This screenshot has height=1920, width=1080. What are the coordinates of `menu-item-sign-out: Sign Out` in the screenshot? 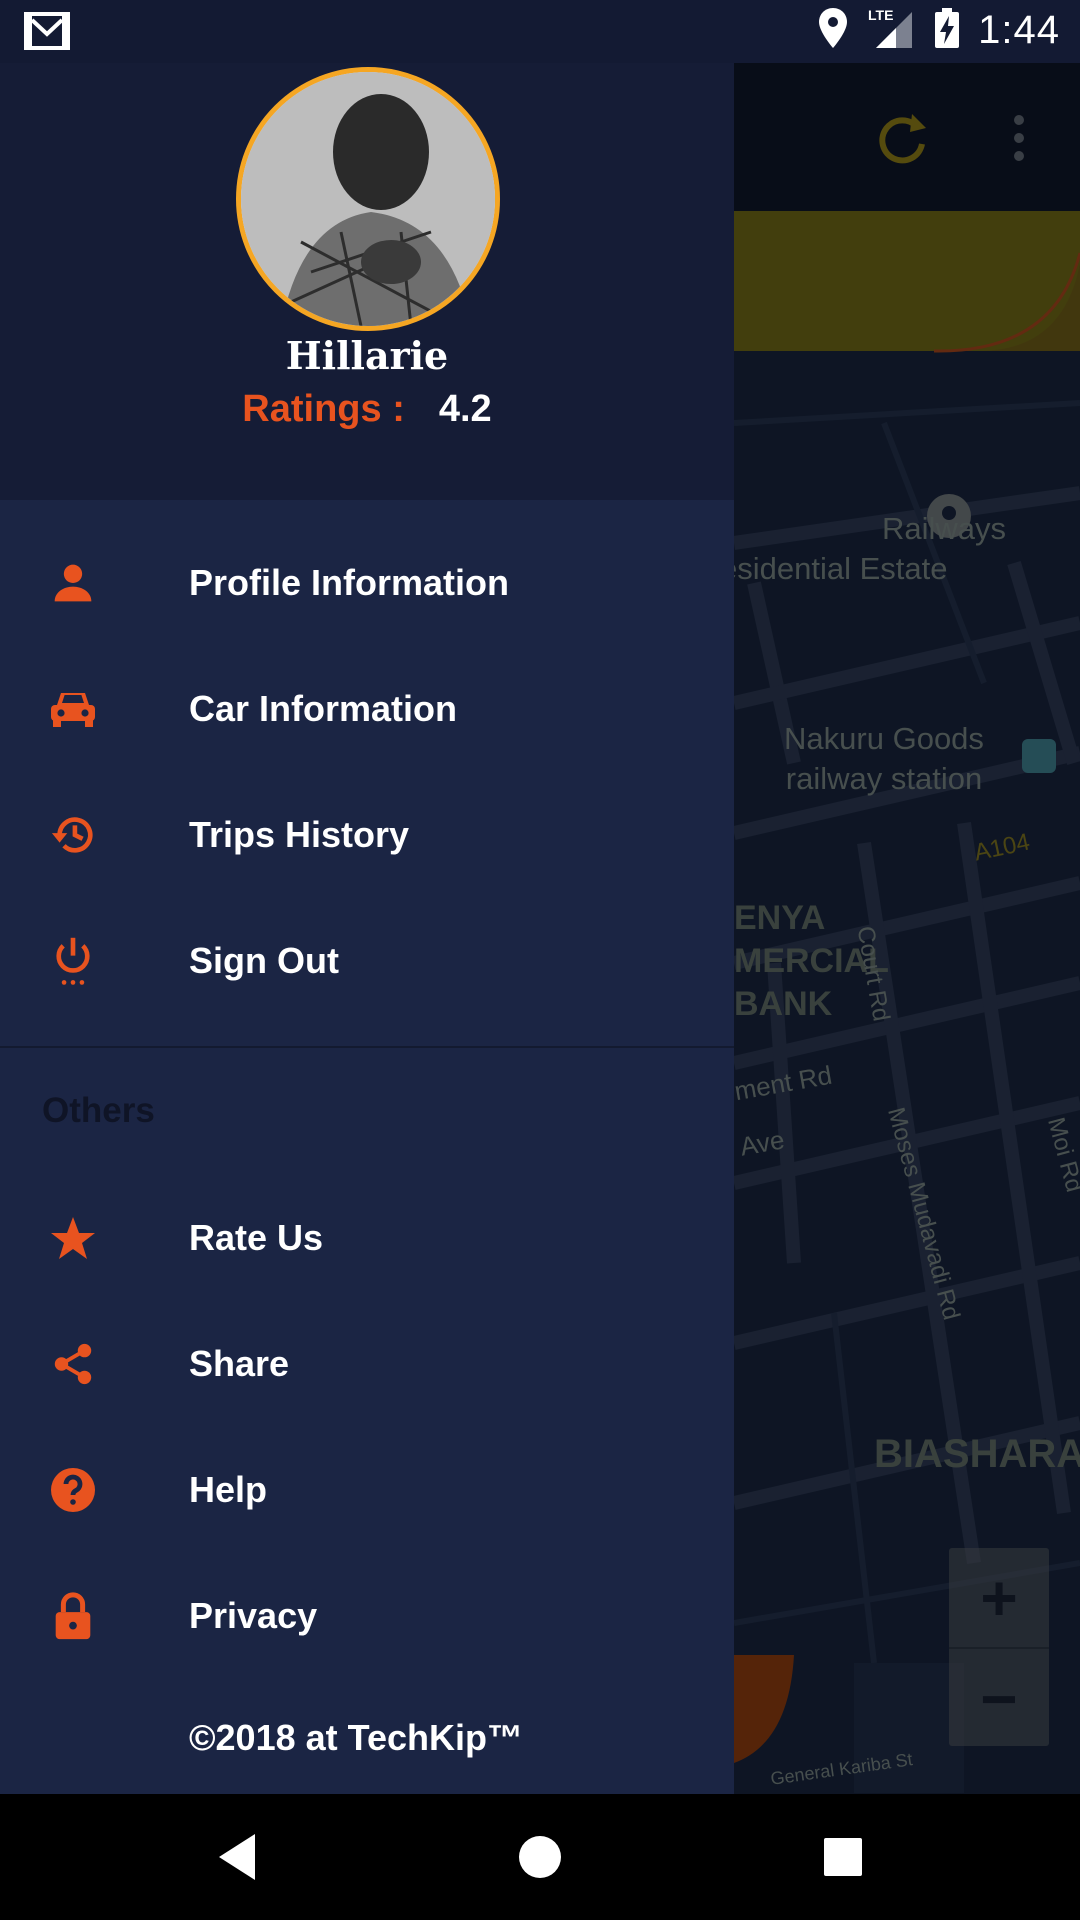 It's located at (367, 961).